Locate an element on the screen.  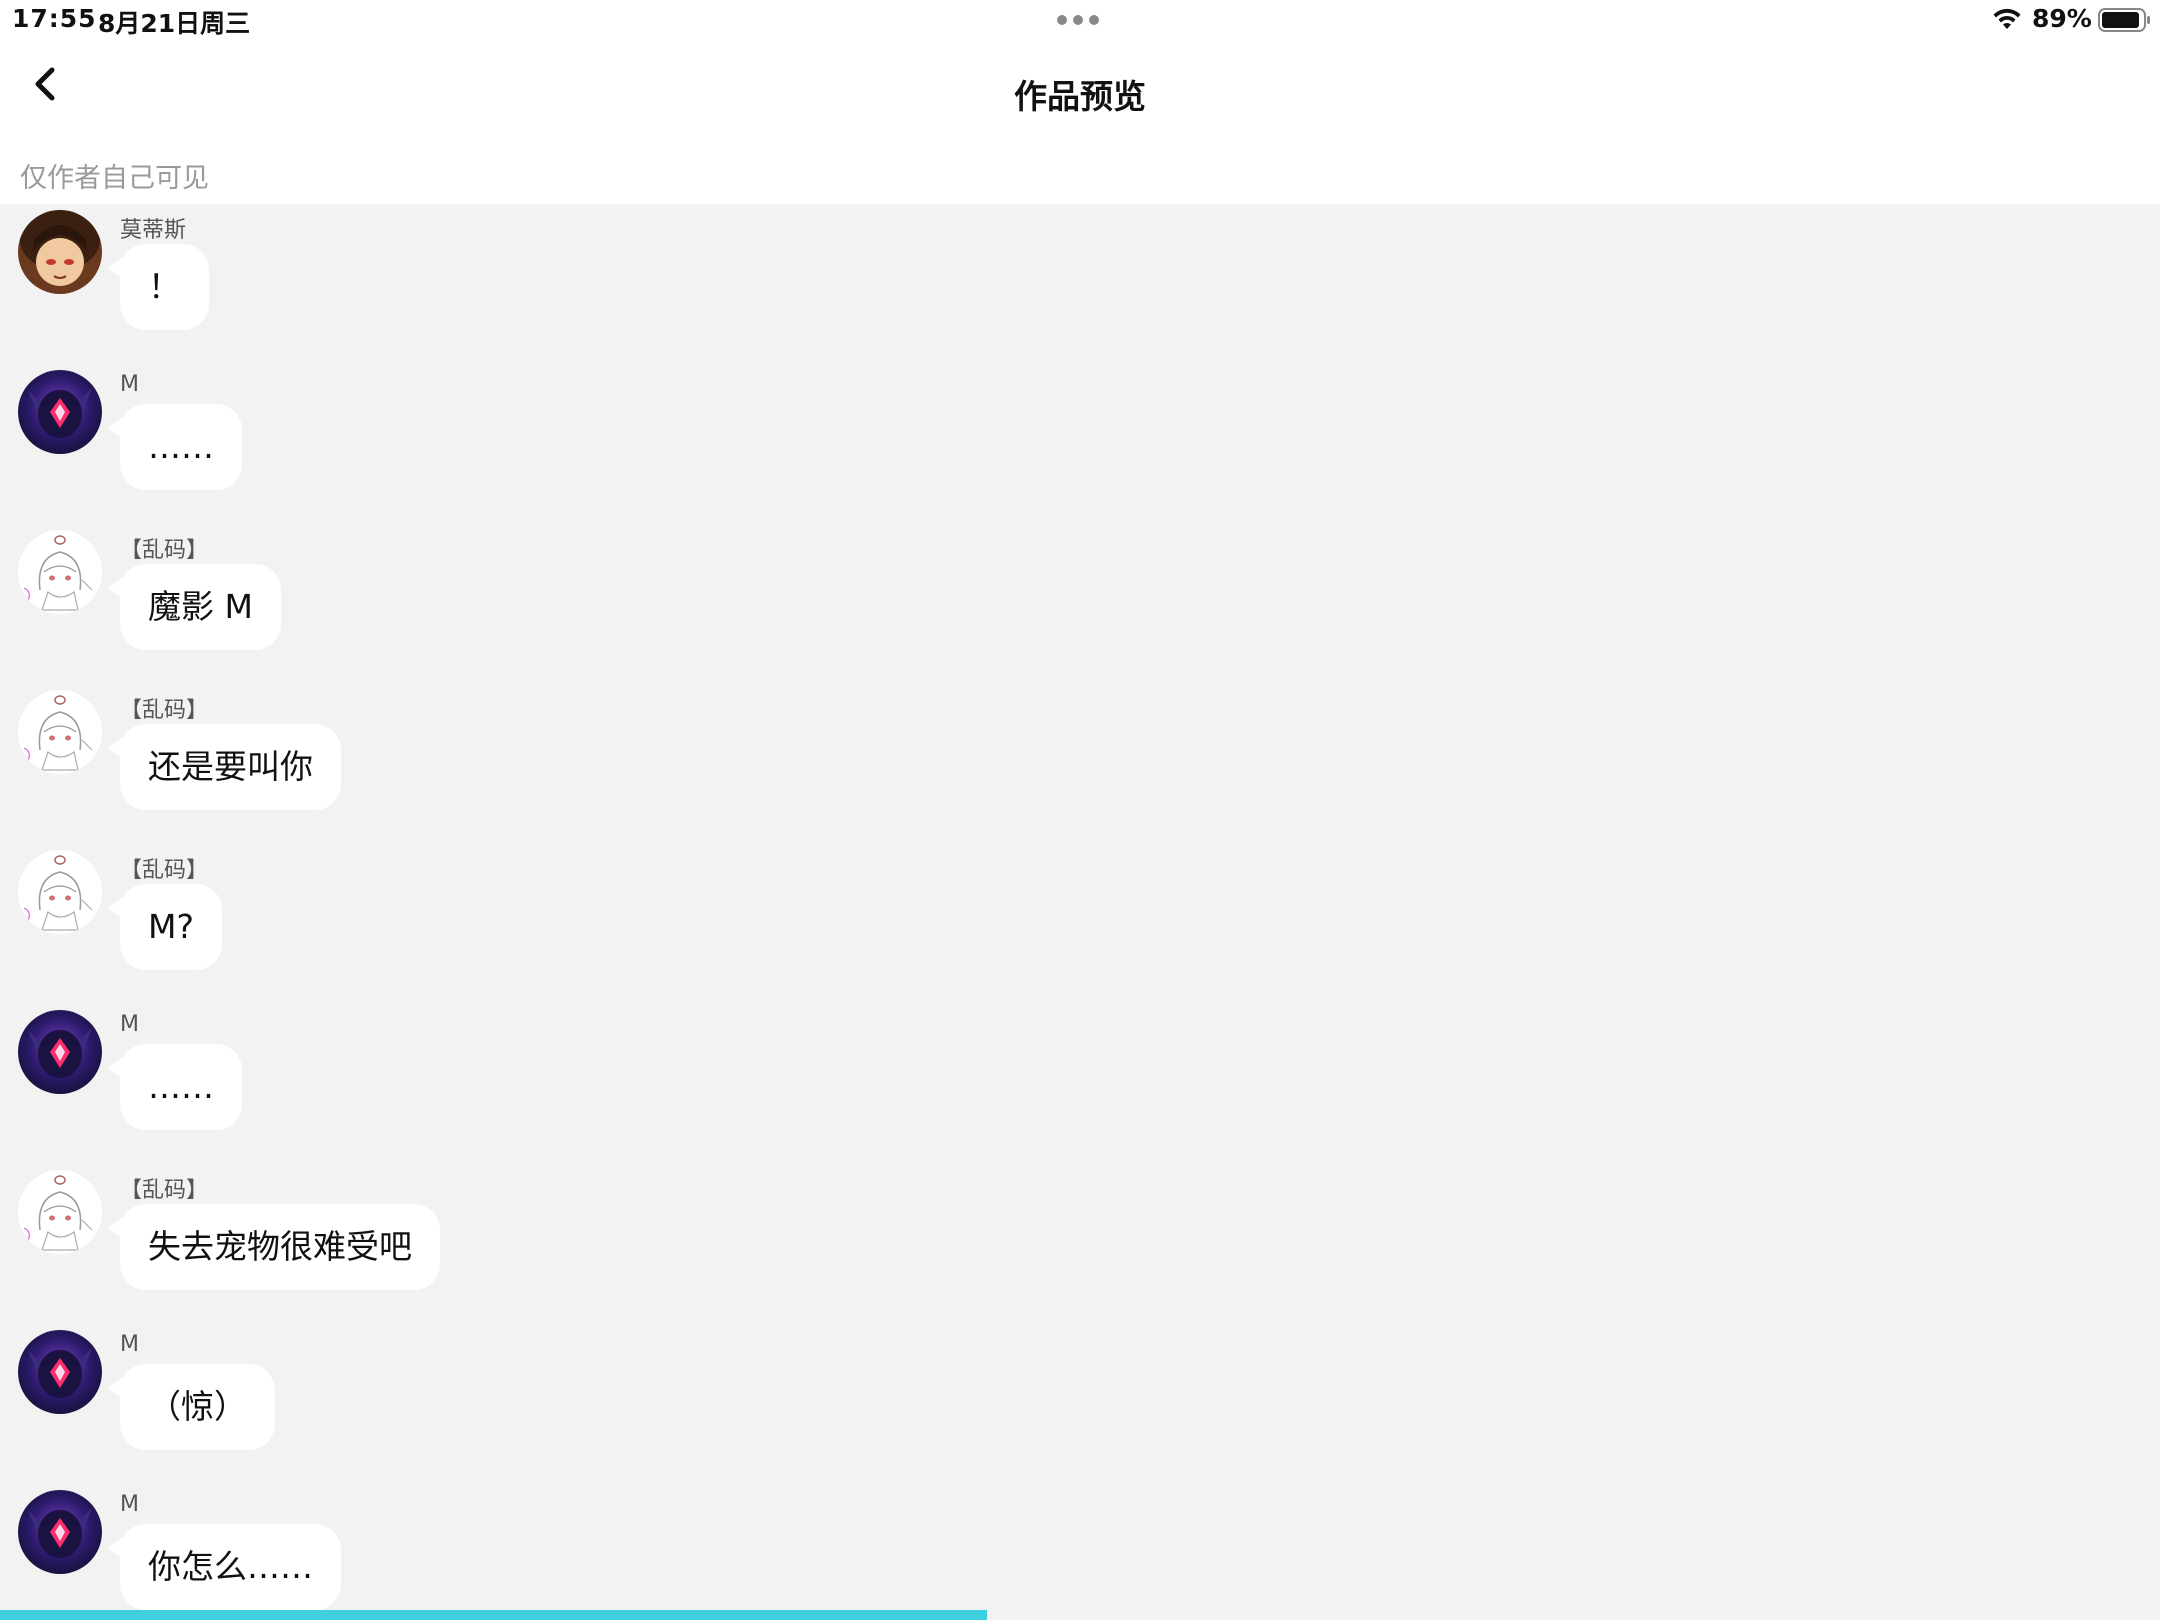
message-bubble: ！ is located at coordinates (164, 287).